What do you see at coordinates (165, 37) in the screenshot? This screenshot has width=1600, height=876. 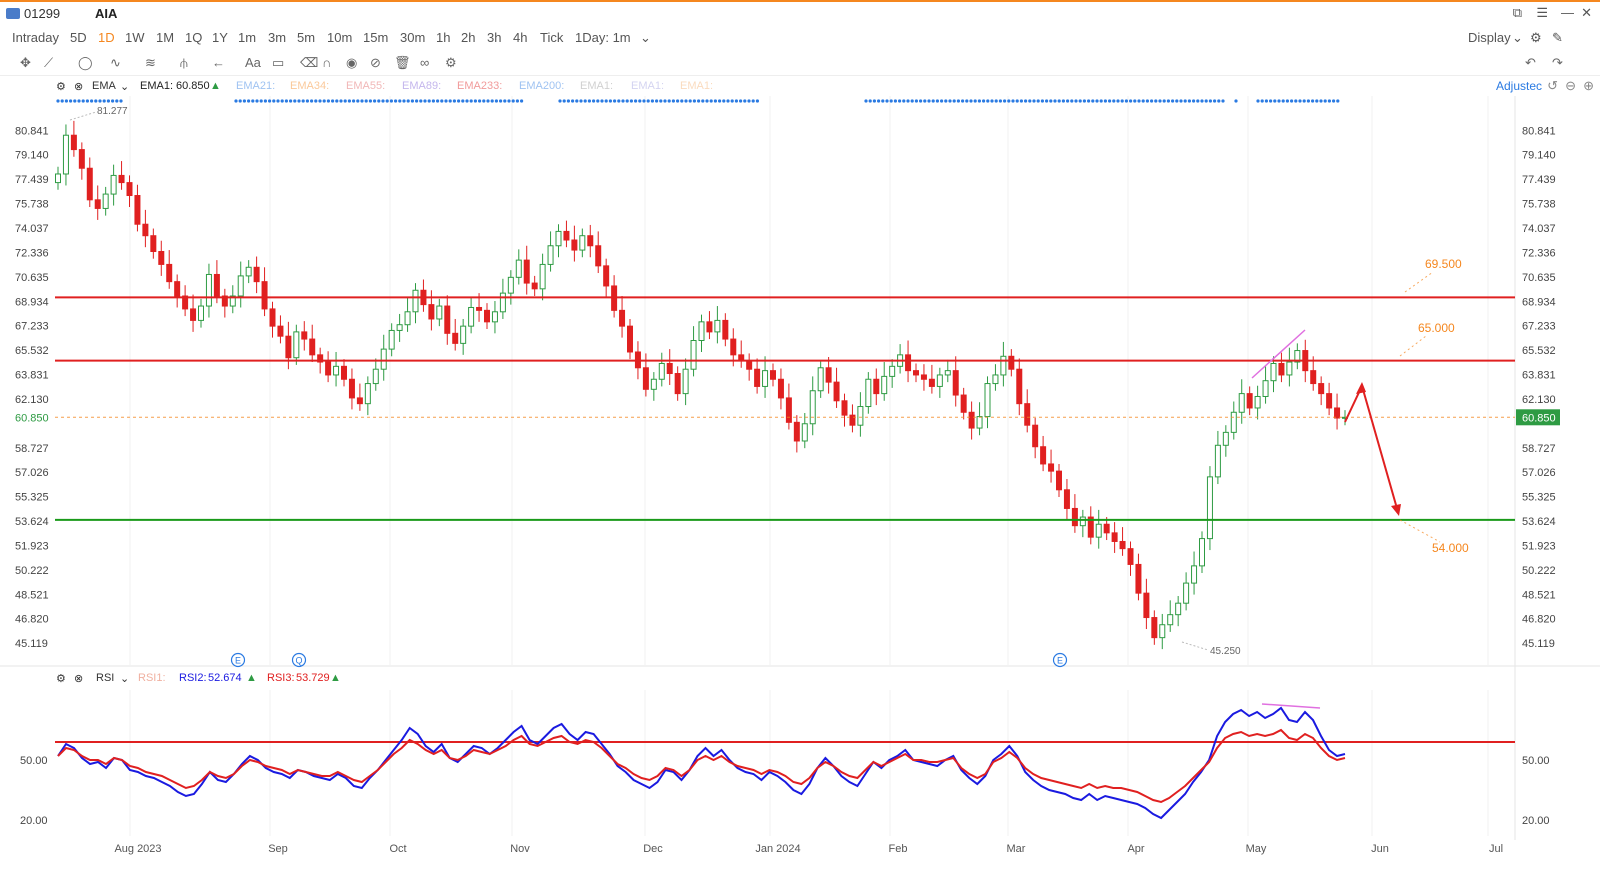 I see `period-1m-month: 1M` at bounding box center [165, 37].